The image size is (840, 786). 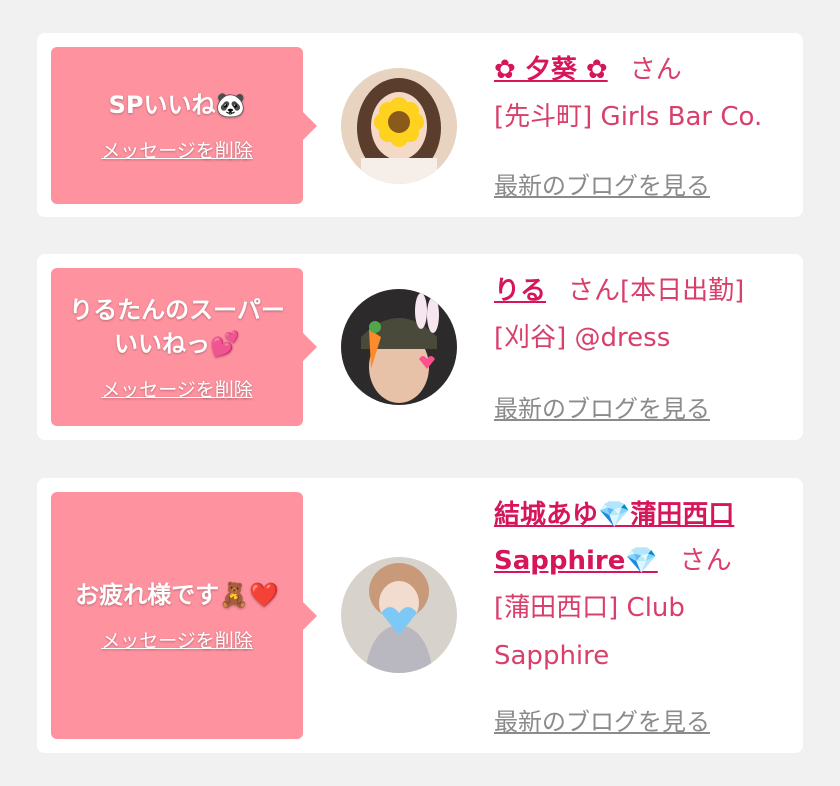 What do you see at coordinates (644, 94) in the screenshot?
I see `sender-info: ✿ 夕葵 ✿ さん [先斗町] Girls Bar Co.` at bounding box center [644, 94].